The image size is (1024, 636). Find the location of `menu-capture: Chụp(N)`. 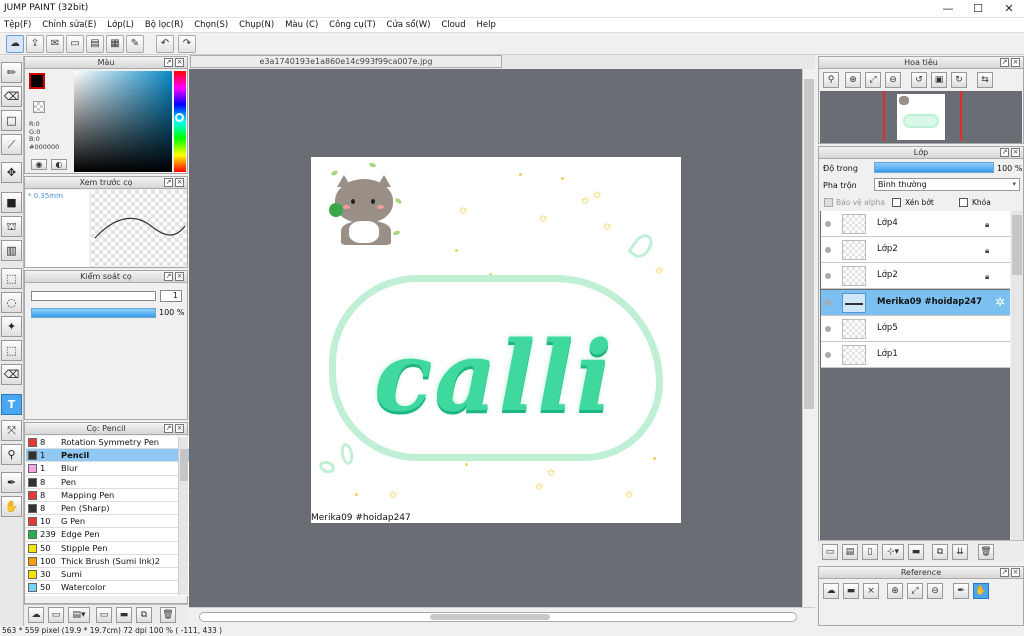

menu-capture: Chụp(N) is located at coordinates (256, 25).